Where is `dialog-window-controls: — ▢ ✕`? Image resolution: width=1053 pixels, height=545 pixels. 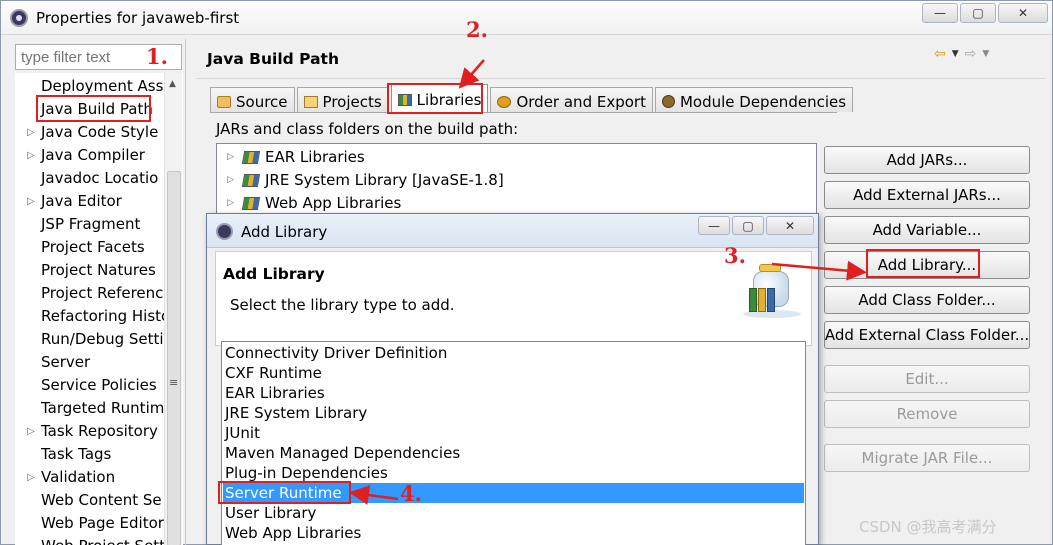
dialog-window-controls: — ▢ ✕ is located at coordinates (756, 225).